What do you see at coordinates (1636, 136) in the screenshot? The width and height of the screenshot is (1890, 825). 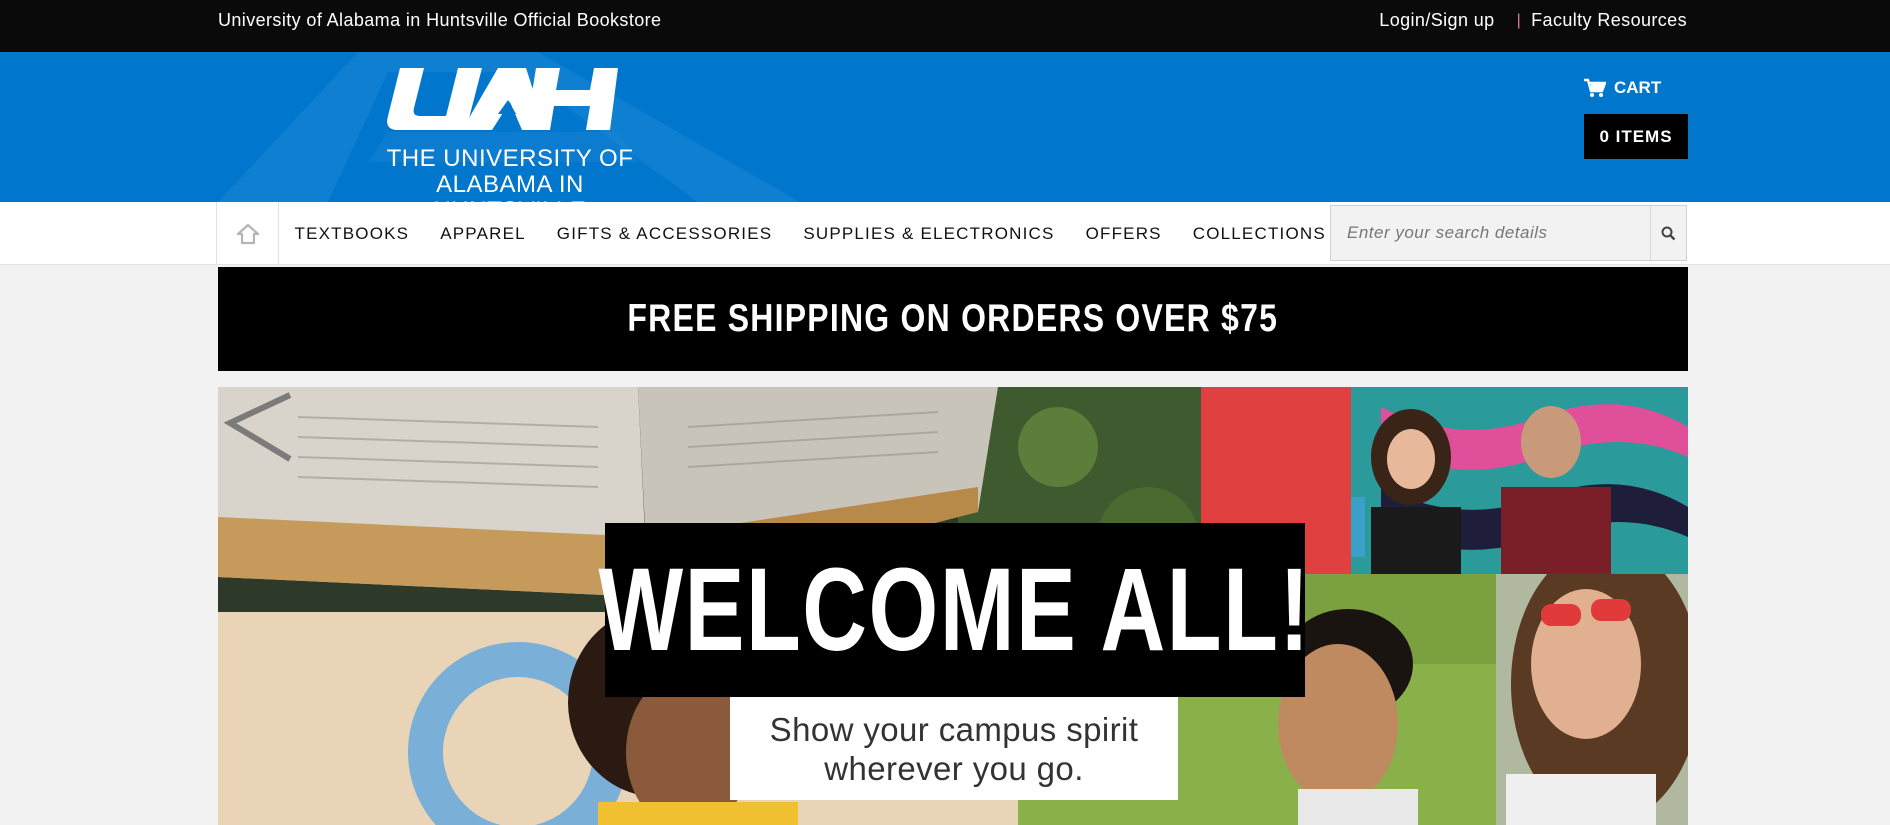 I see `cart-items-button: 0 ITEMS` at bounding box center [1636, 136].